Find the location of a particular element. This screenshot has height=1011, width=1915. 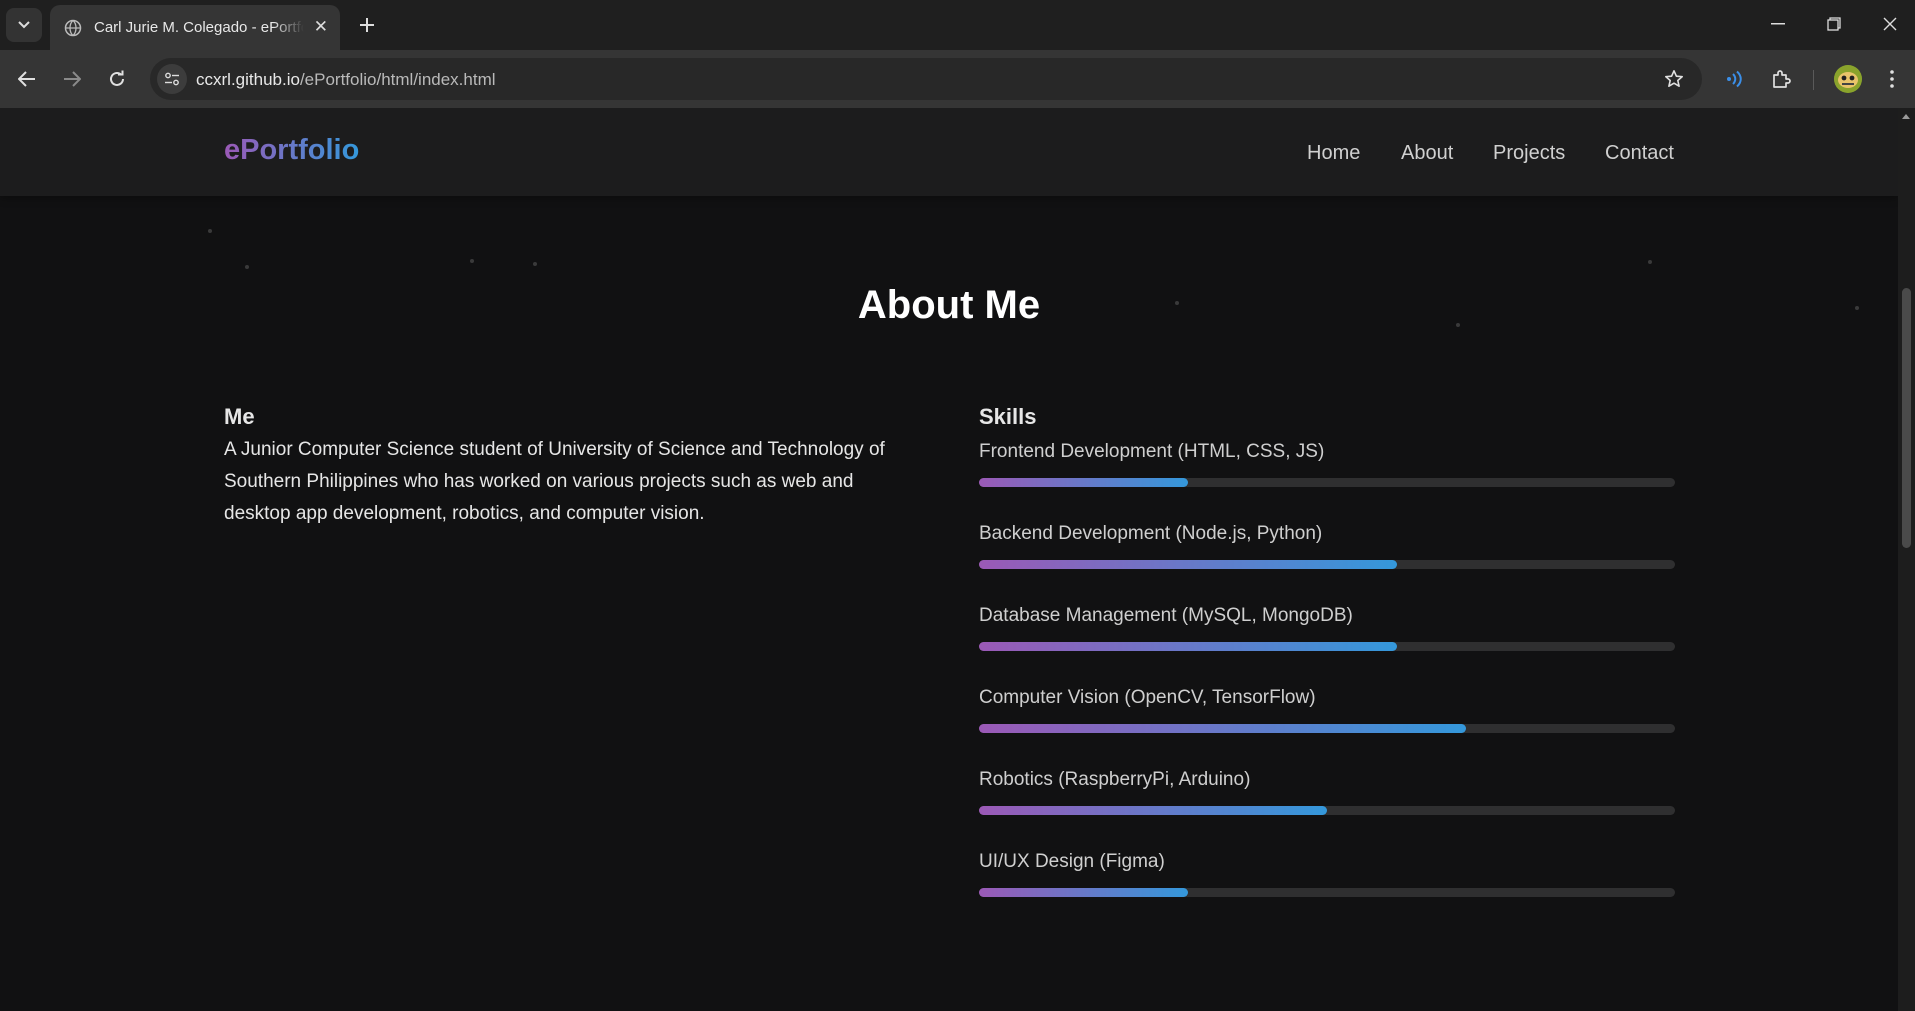

site-info-icon is located at coordinates (172, 79).